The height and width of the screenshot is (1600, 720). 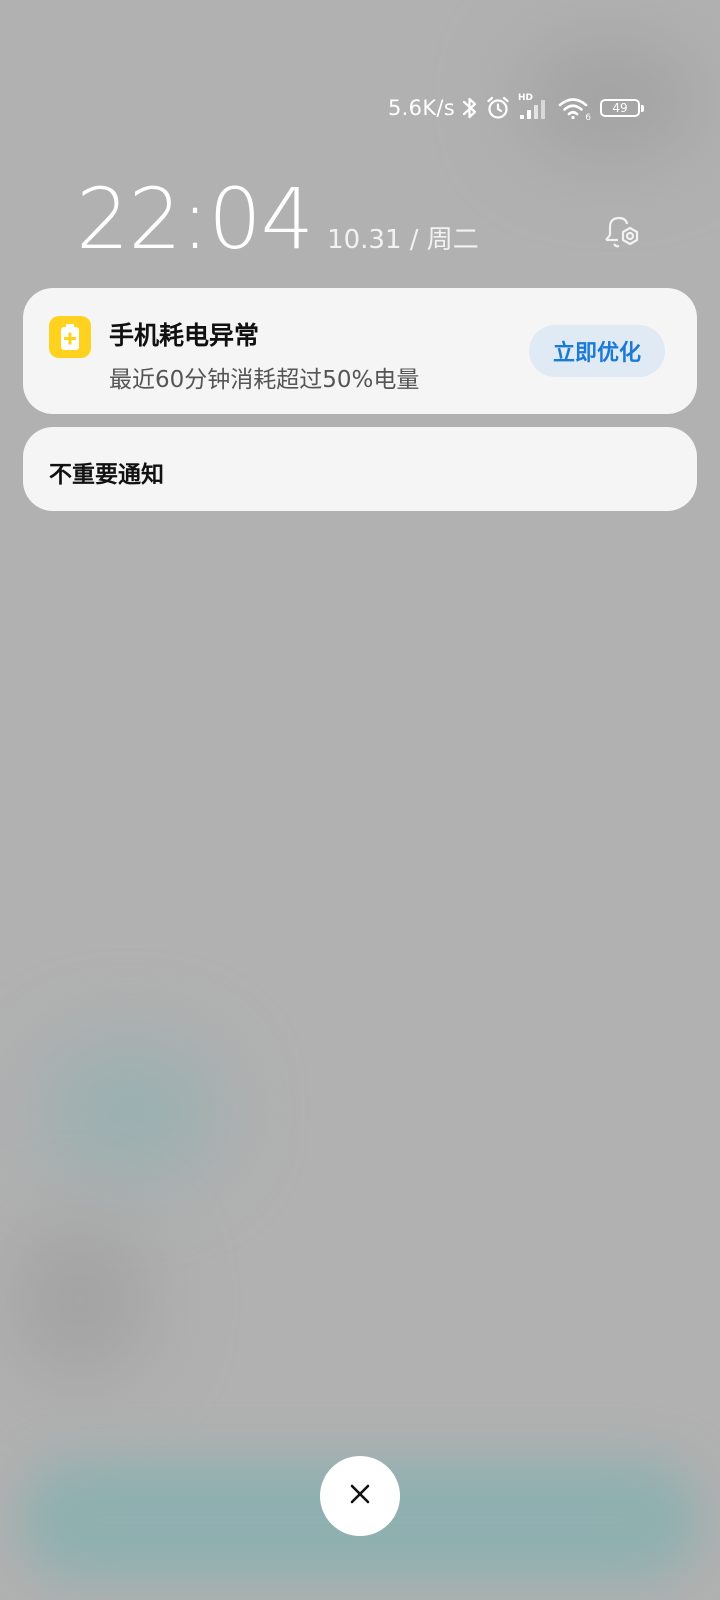 I want to click on battery-icon: 49, so click(x=622, y=108).